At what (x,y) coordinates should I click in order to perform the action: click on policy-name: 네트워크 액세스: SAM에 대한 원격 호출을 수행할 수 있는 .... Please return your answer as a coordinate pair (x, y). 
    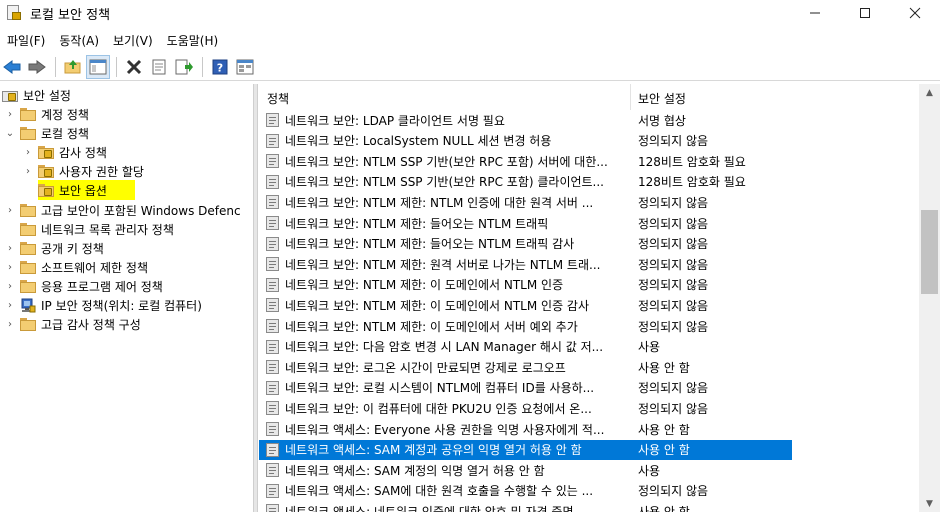
    Looking at the image, I should click on (439, 491).